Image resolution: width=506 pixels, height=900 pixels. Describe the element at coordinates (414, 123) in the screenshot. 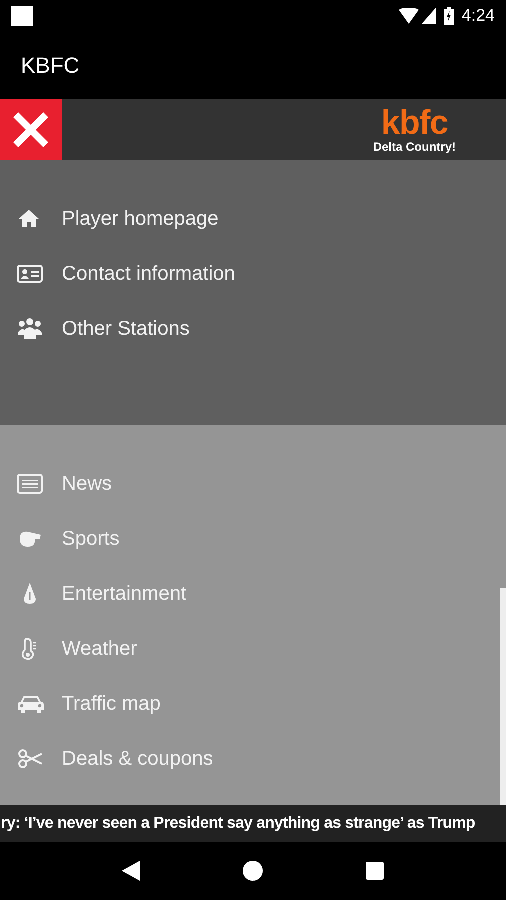

I see `logo-text: kbfc` at that location.